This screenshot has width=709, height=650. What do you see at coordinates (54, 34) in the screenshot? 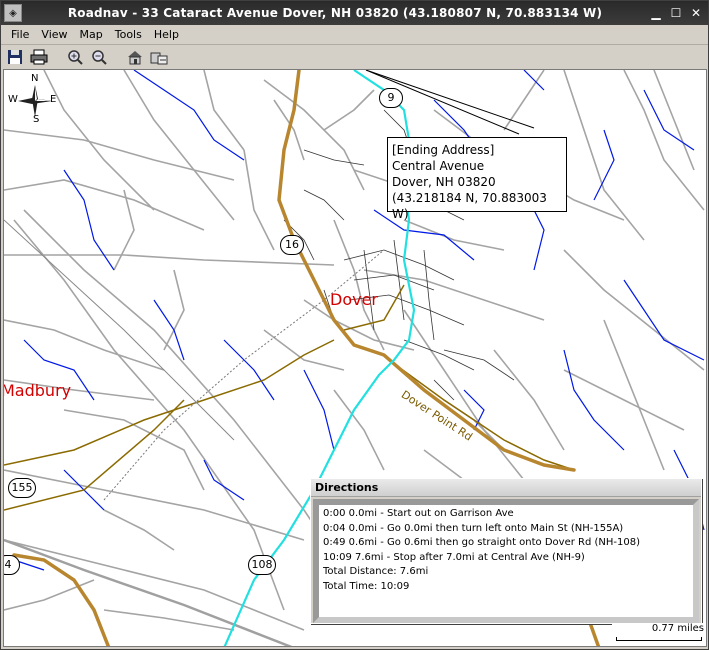
I see `menu-view: View` at bounding box center [54, 34].